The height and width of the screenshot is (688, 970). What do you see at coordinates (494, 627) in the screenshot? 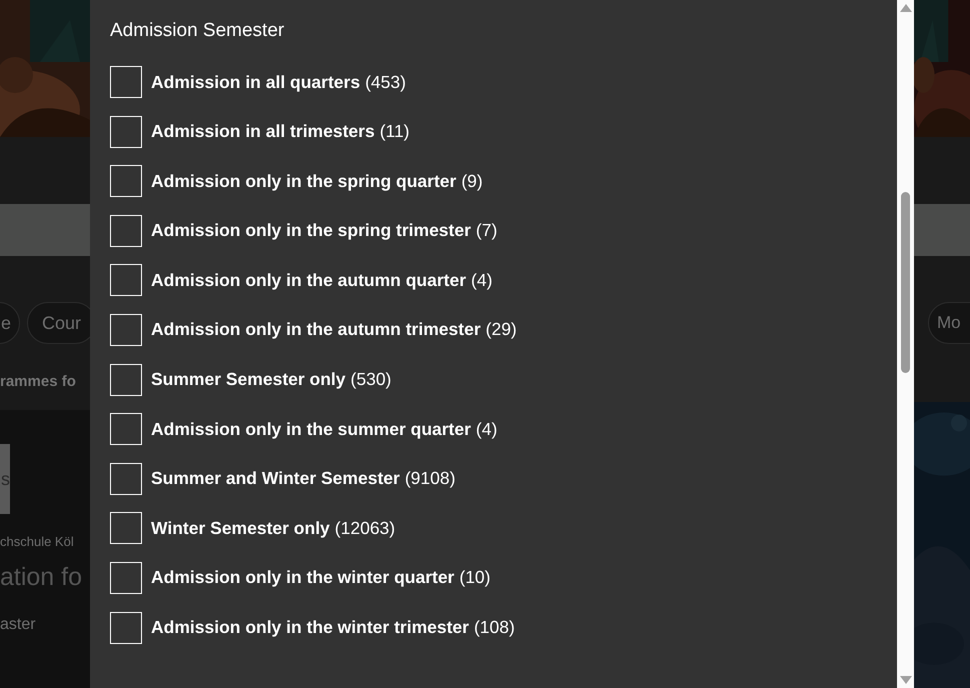
I see `option-count: (108)` at bounding box center [494, 627].